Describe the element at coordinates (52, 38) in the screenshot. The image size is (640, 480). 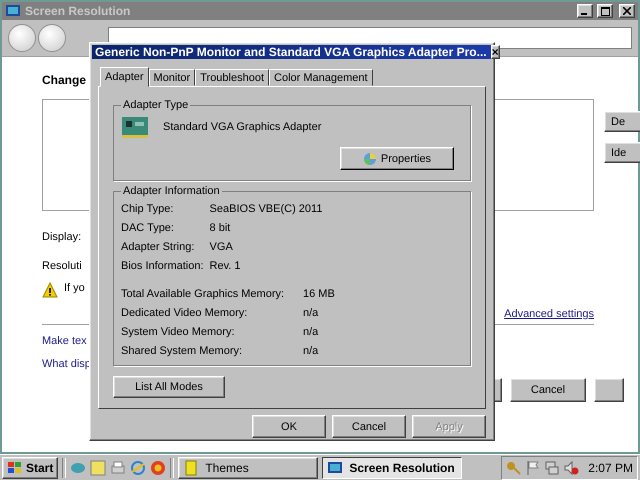
I see `forward-button` at that location.